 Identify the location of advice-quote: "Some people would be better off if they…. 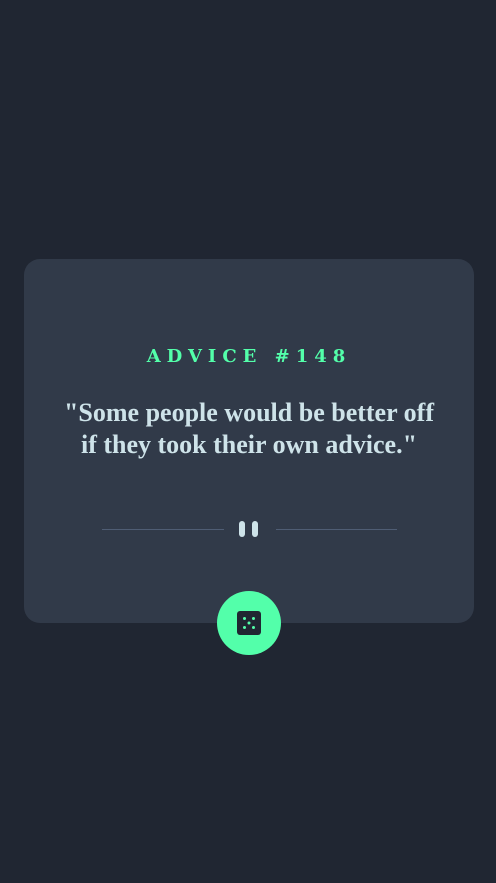
(249, 428).